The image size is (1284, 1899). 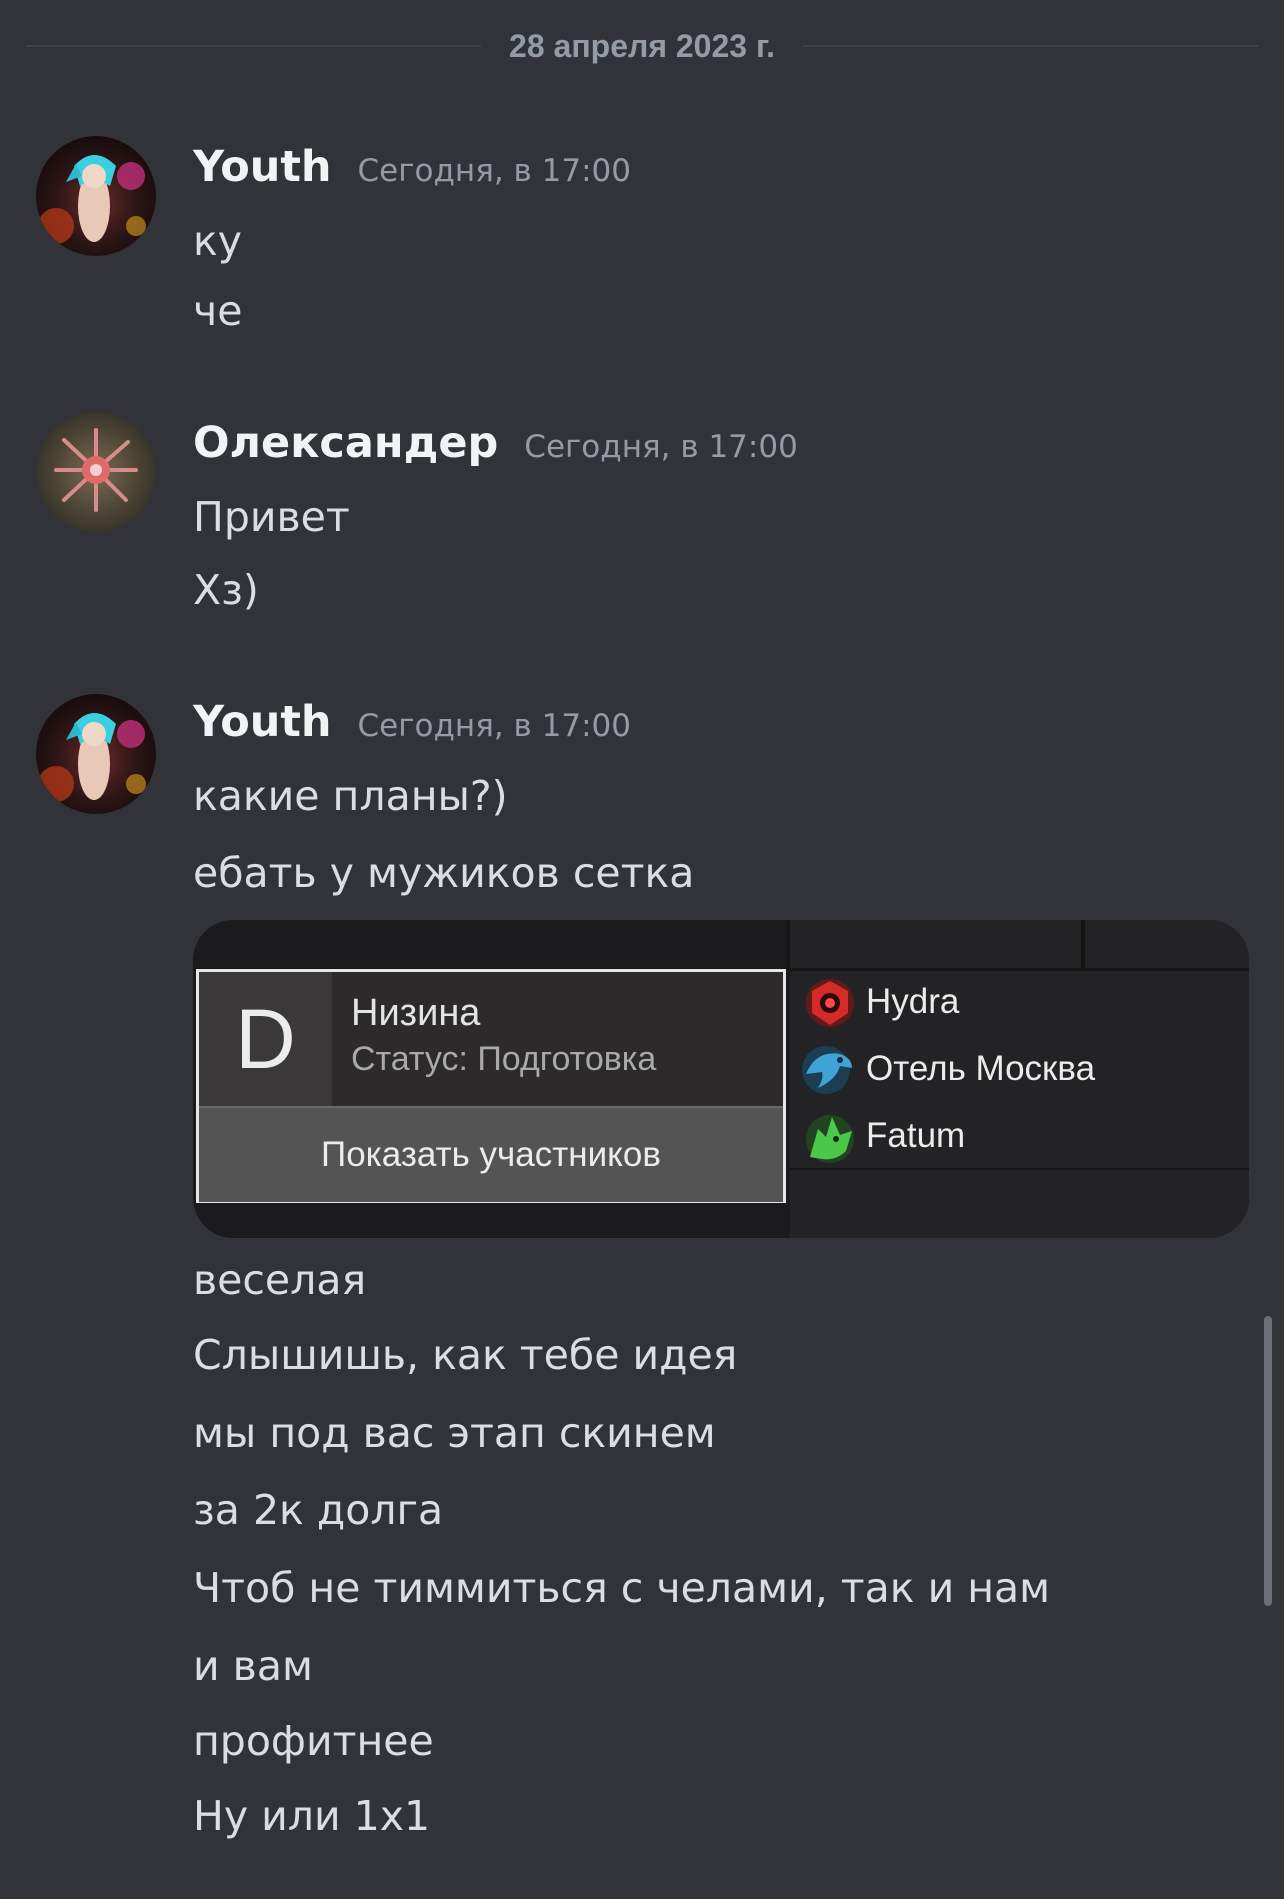 I want to click on message-text: веселая, so click(x=280, y=1280).